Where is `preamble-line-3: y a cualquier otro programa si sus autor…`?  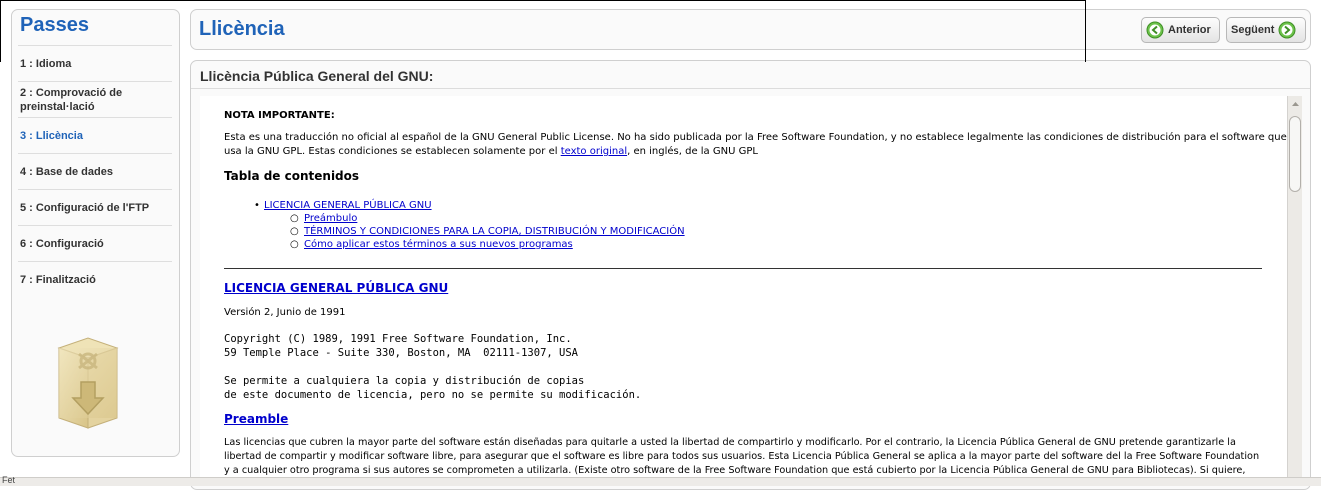 preamble-line-3: y a cualquier otro programa si sus autor… is located at coordinates (735, 470).